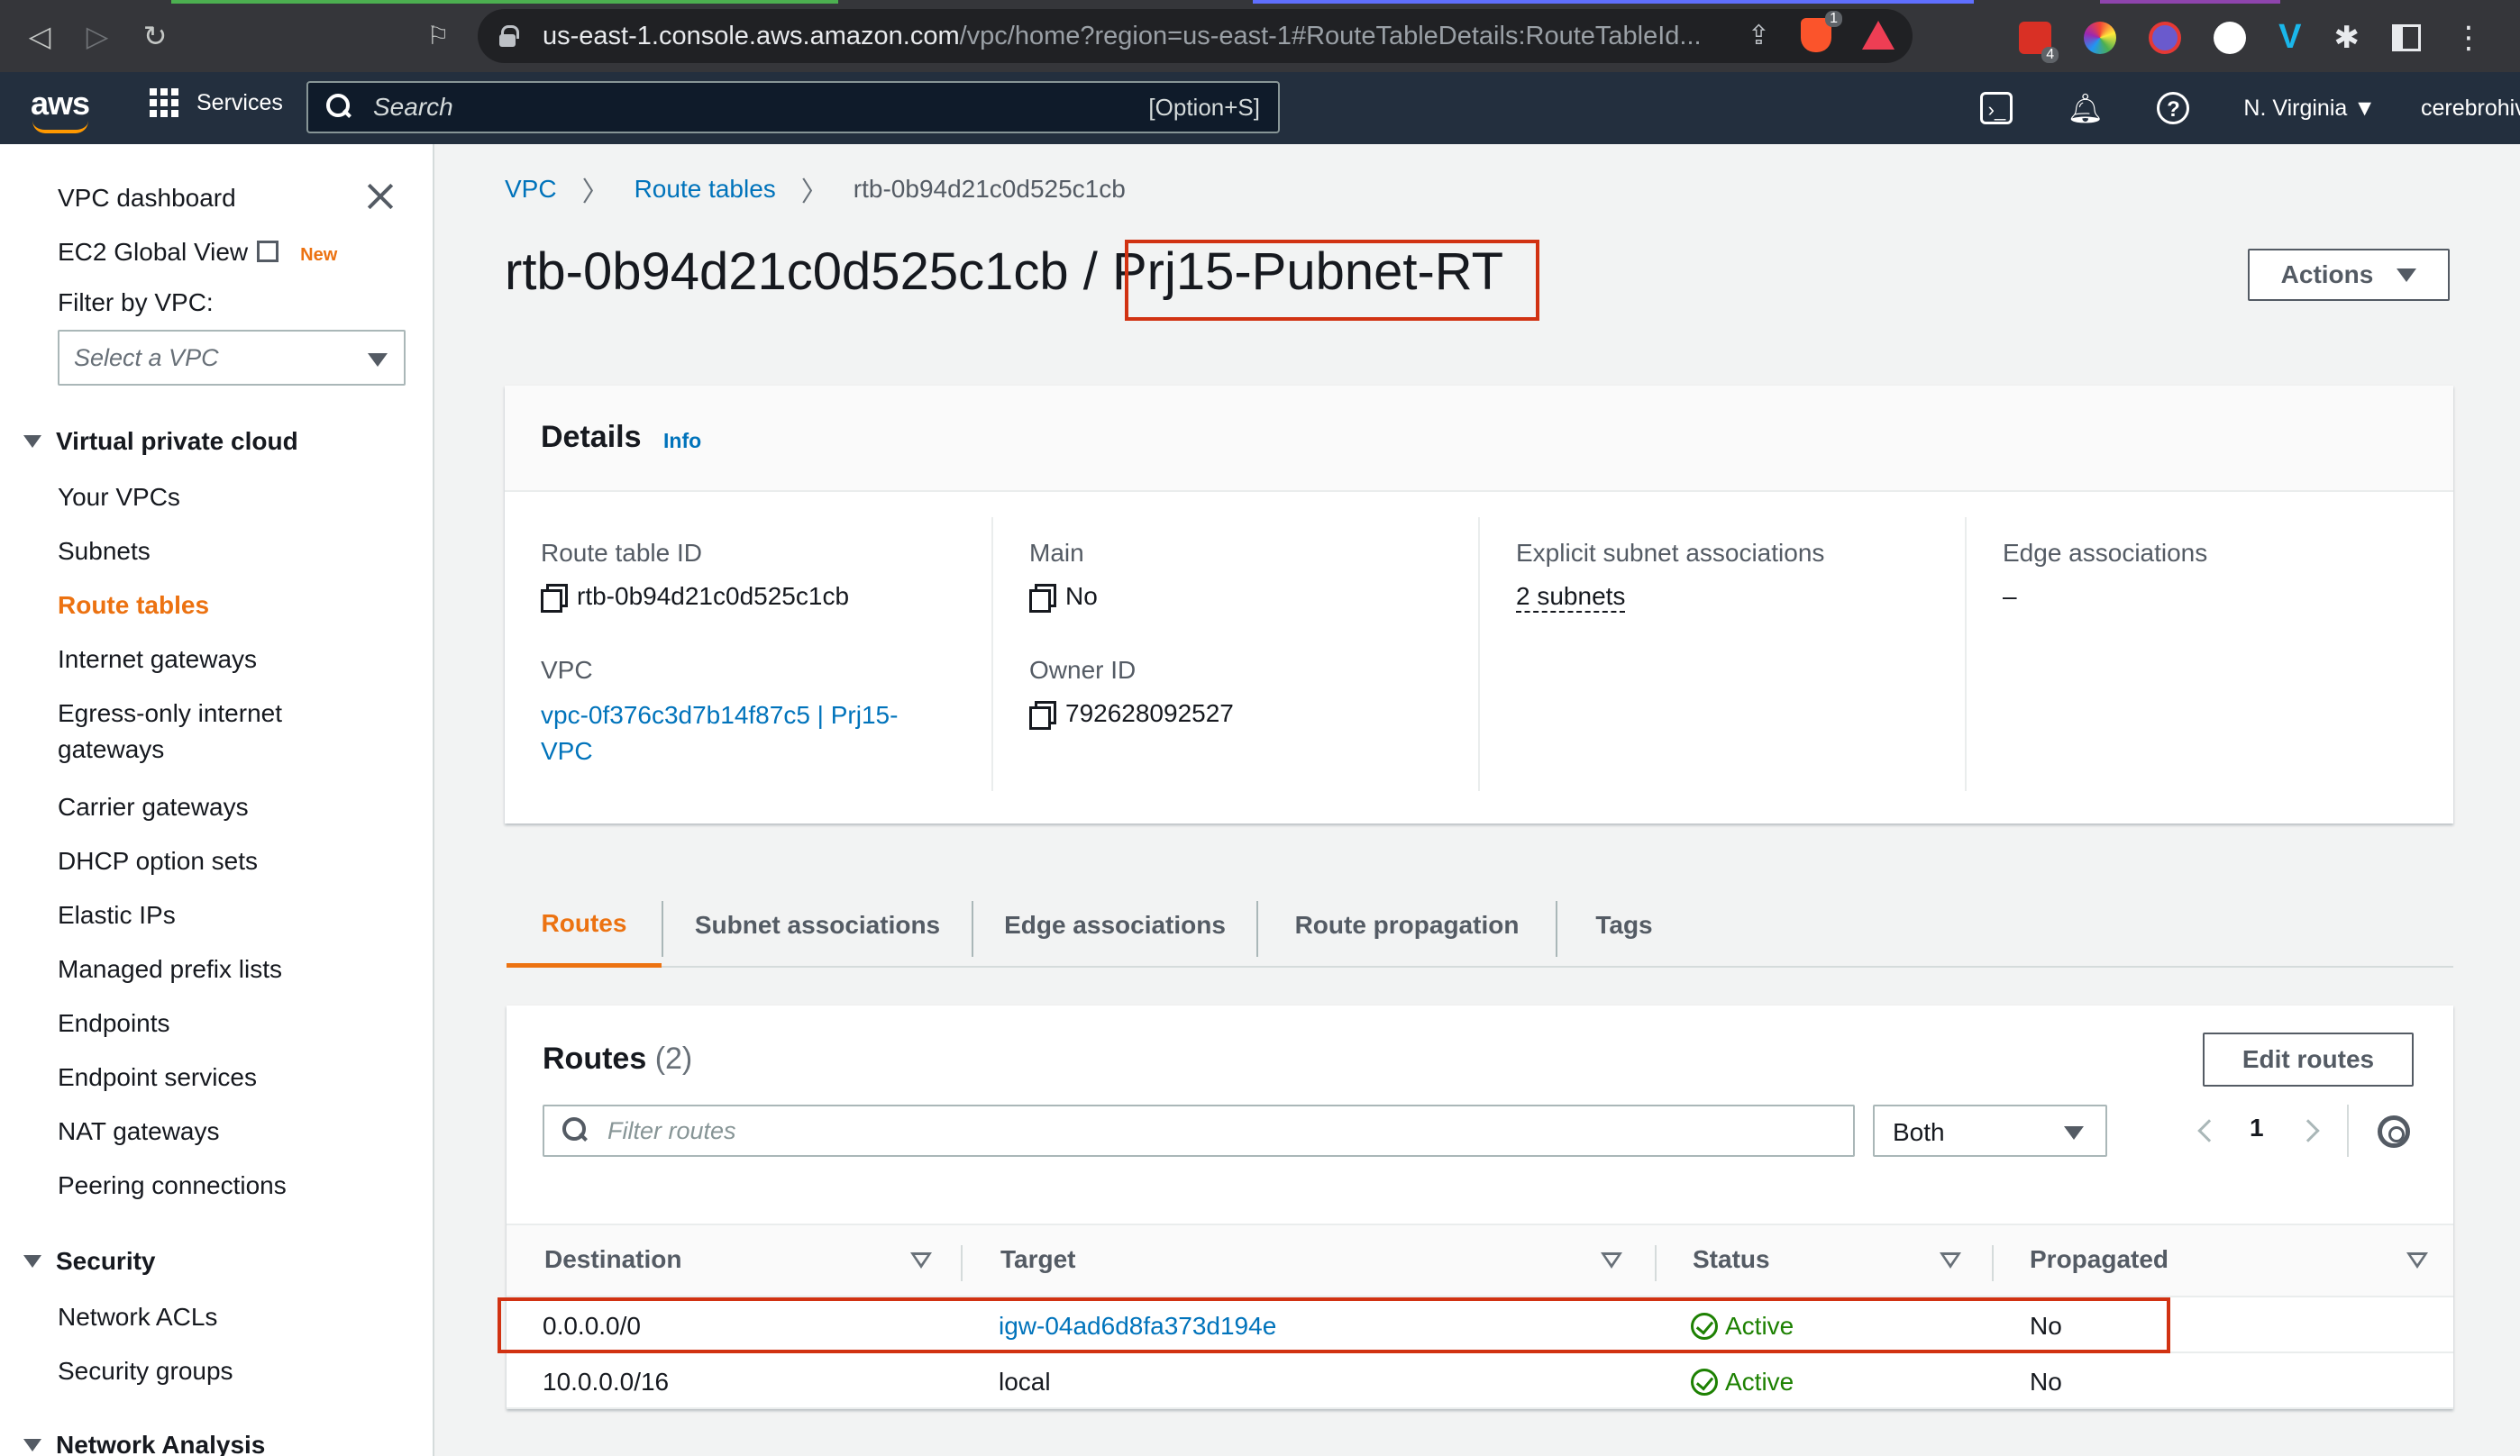  I want to click on tab-route-propagation: Route propagation, so click(1407, 925).